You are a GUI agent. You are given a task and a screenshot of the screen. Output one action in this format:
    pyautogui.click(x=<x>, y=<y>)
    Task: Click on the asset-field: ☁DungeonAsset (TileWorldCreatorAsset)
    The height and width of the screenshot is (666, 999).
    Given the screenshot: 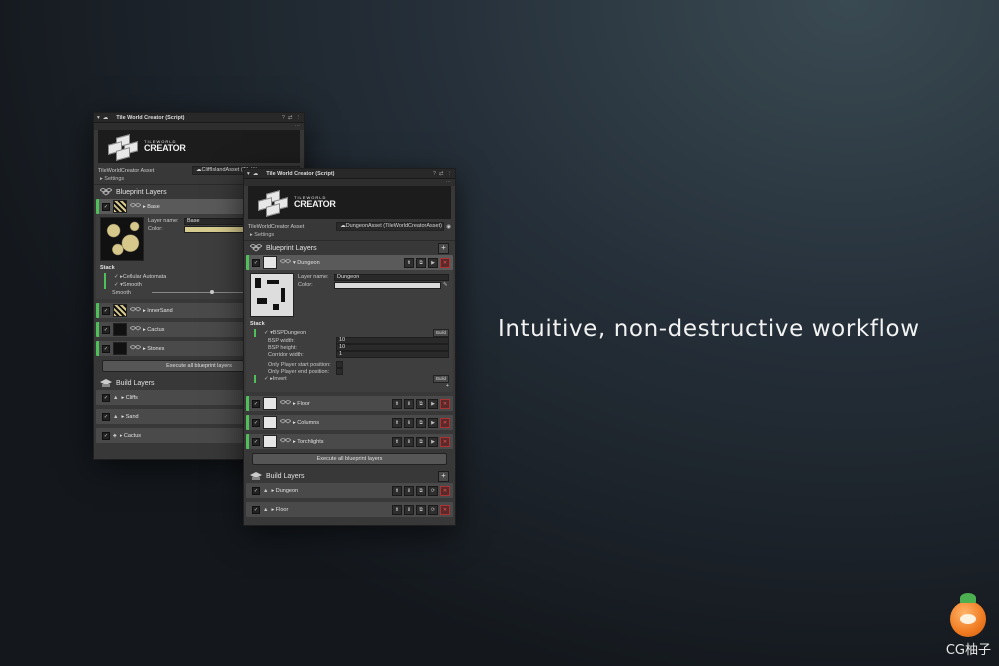 What is the action you would take?
    pyautogui.click(x=390, y=226)
    